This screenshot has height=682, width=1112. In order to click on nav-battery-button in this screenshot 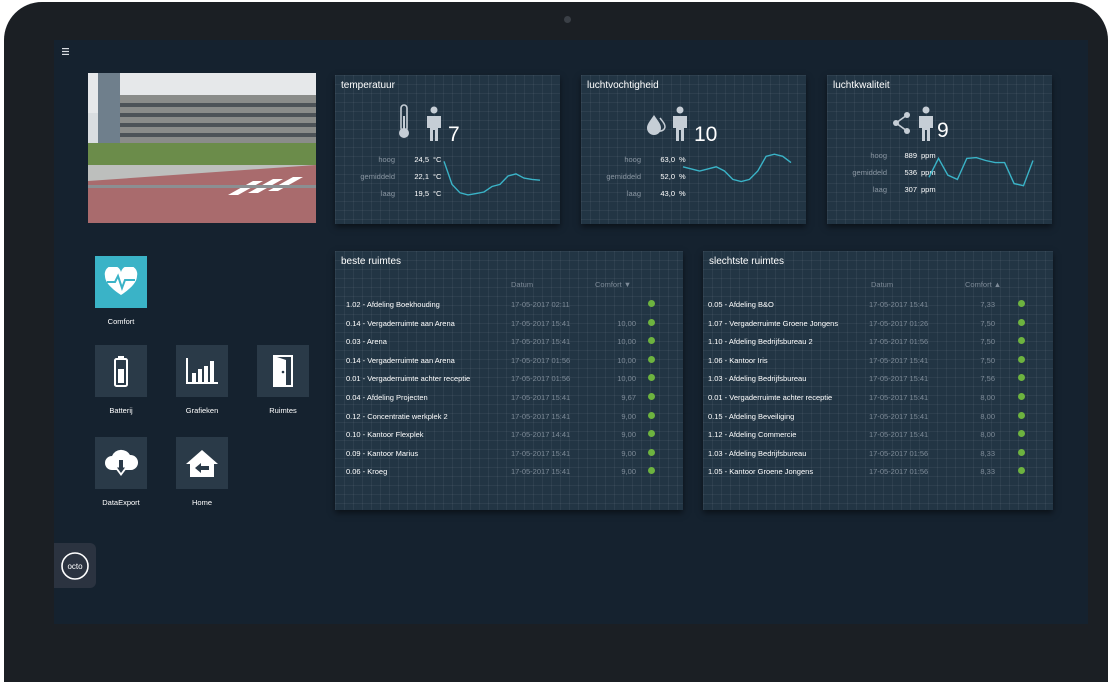, I will do `click(121, 371)`.